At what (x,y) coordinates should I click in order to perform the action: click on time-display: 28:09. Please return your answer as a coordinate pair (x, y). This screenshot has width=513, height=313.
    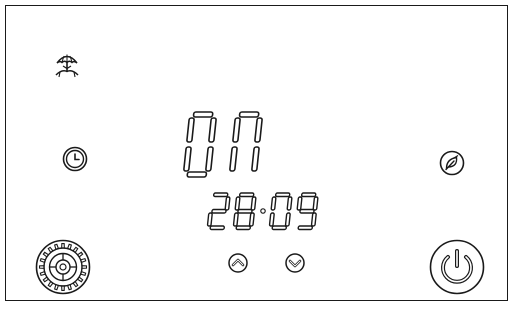
    Looking at the image, I should click on (271, 212).